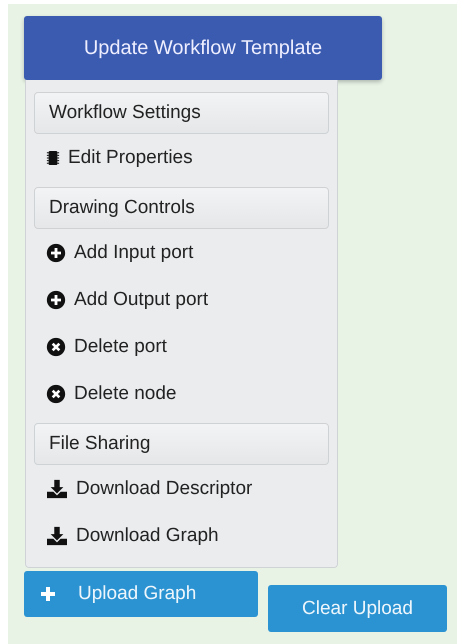 This screenshot has height=644, width=457. What do you see at coordinates (181, 113) in the screenshot?
I see `menu-section-header: Workflow Settings` at bounding box center [181, 113].